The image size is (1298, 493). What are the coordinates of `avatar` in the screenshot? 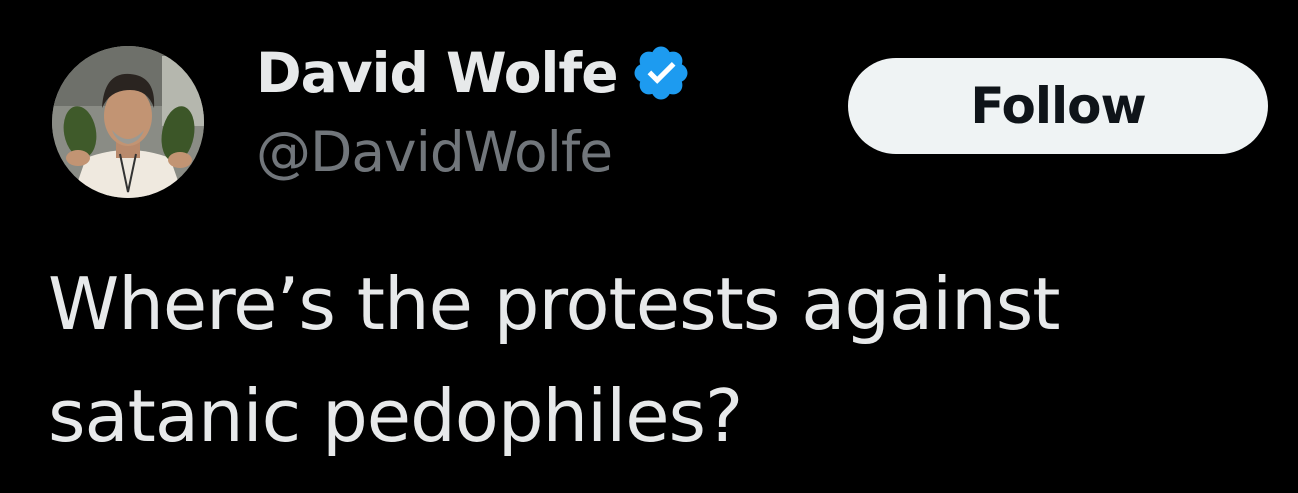 It's located at (128, 122).